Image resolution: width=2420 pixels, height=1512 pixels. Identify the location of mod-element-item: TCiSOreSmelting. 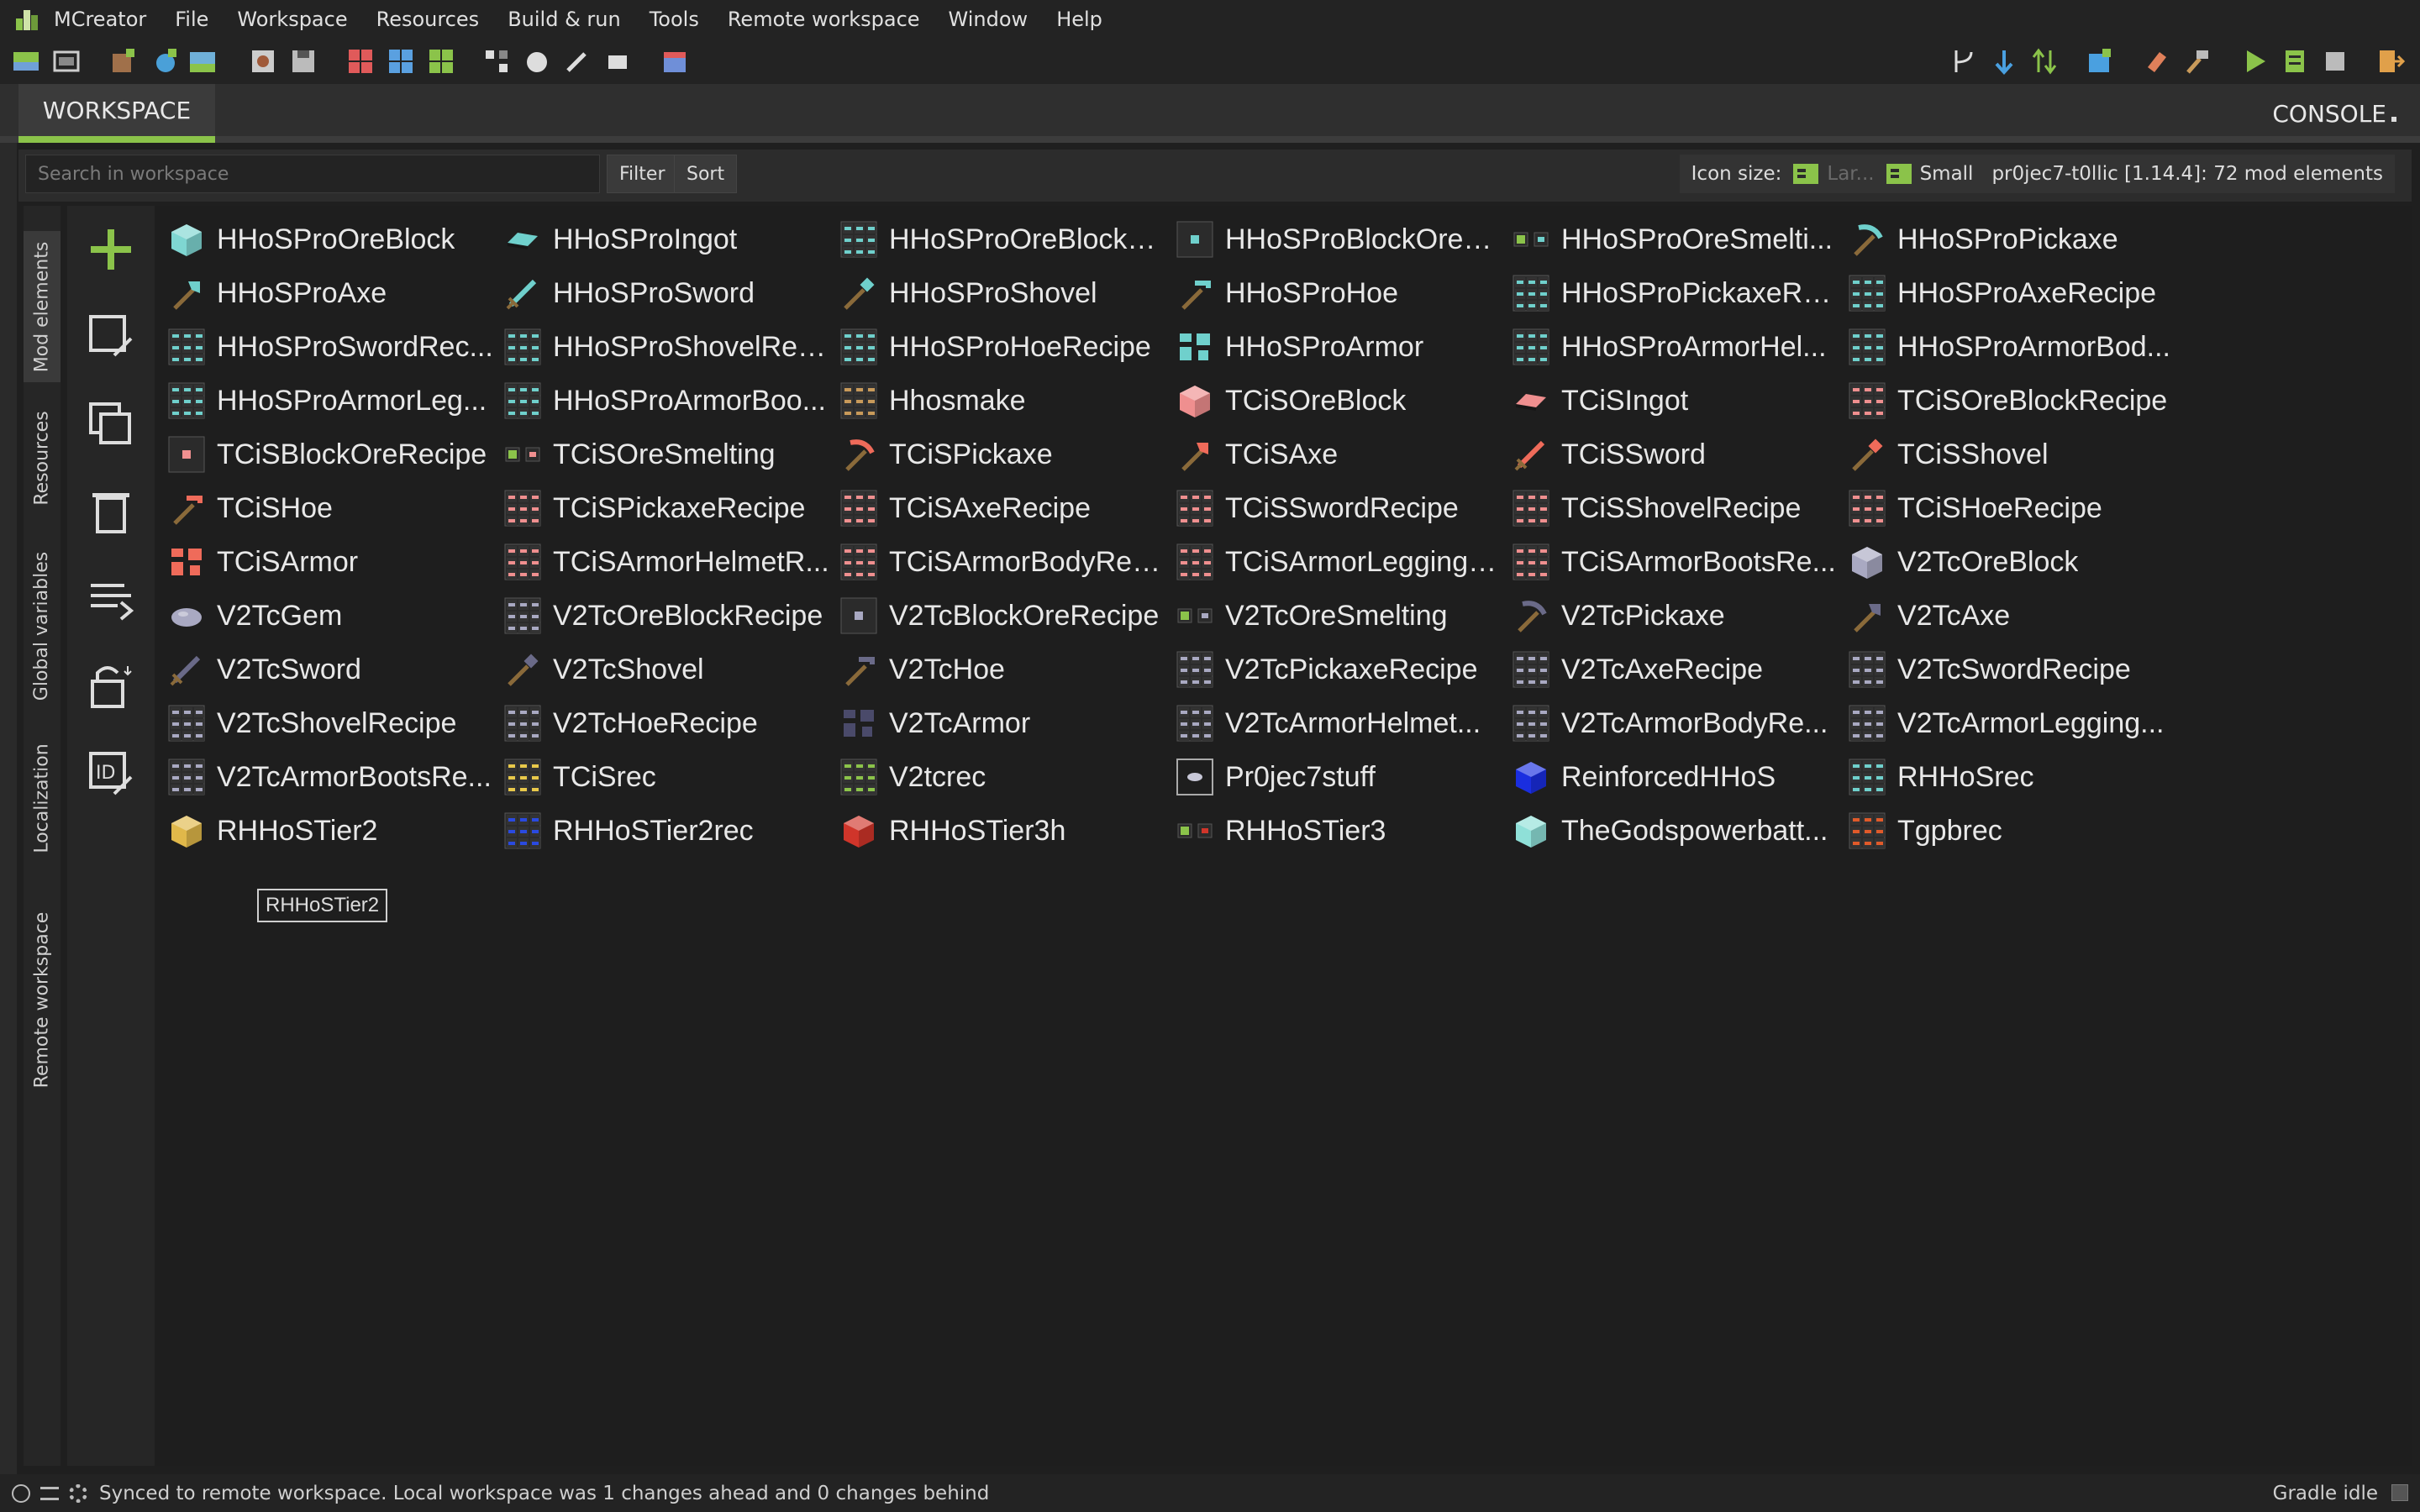
(671, 454).